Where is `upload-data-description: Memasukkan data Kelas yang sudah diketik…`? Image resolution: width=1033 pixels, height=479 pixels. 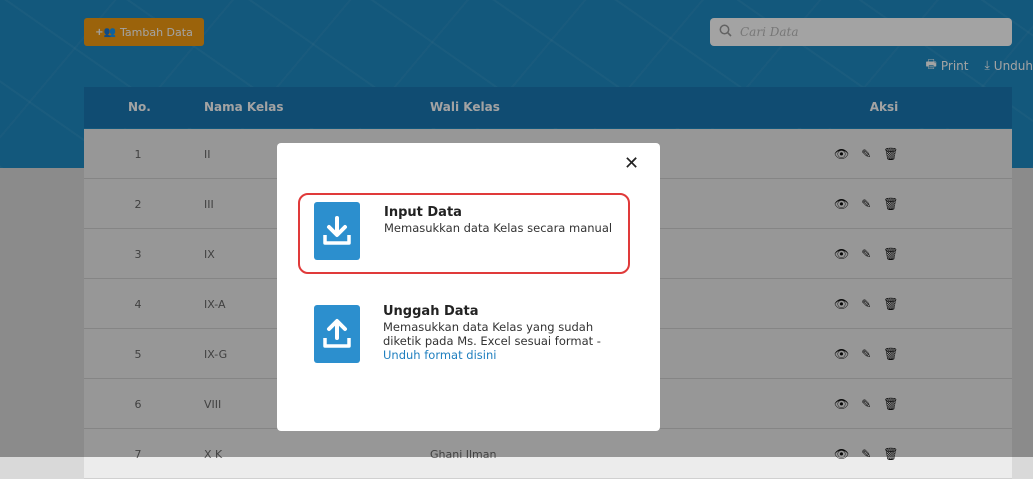 upload-data-description: Memasukkan data Kelas yang sudah diketik… is located at coordinates (492, 334).